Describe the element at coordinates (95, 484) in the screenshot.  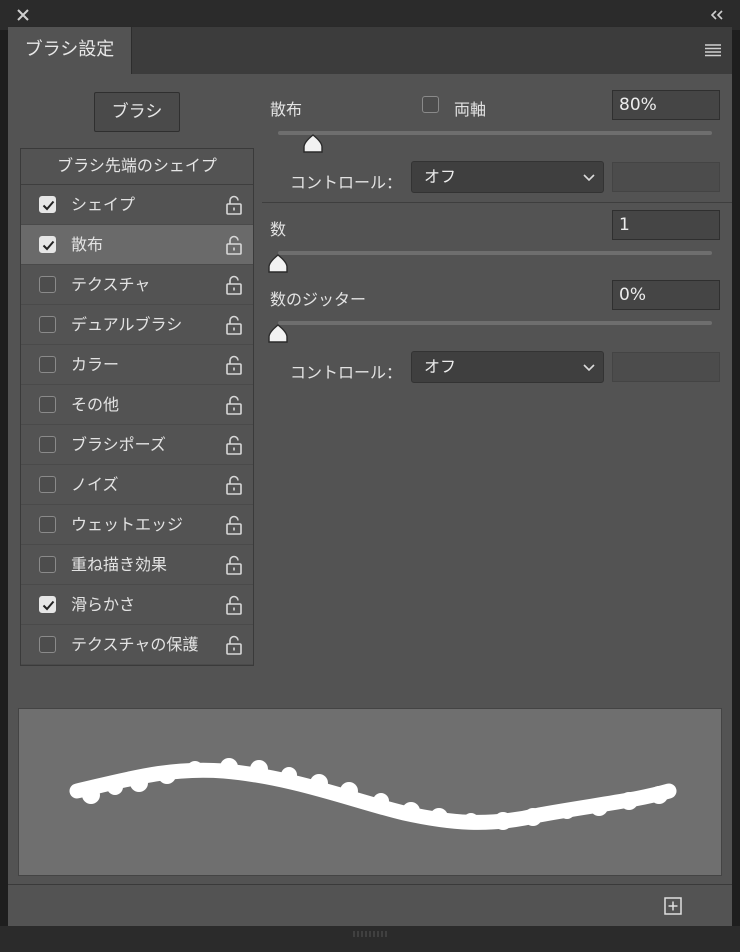
I see `option-label: ノイズ` at that location.